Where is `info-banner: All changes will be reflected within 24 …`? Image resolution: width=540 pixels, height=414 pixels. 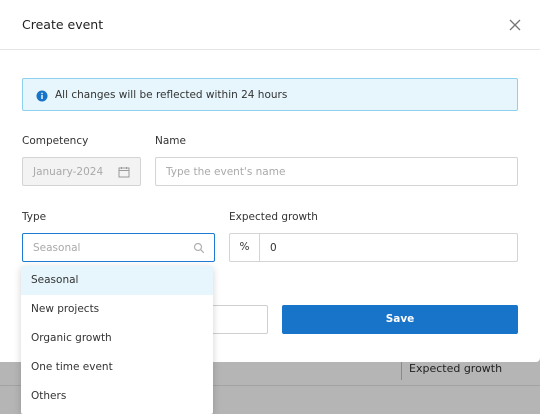
info-banner: All changes will be reflected within 24 … is located at coordinates (270, 94).